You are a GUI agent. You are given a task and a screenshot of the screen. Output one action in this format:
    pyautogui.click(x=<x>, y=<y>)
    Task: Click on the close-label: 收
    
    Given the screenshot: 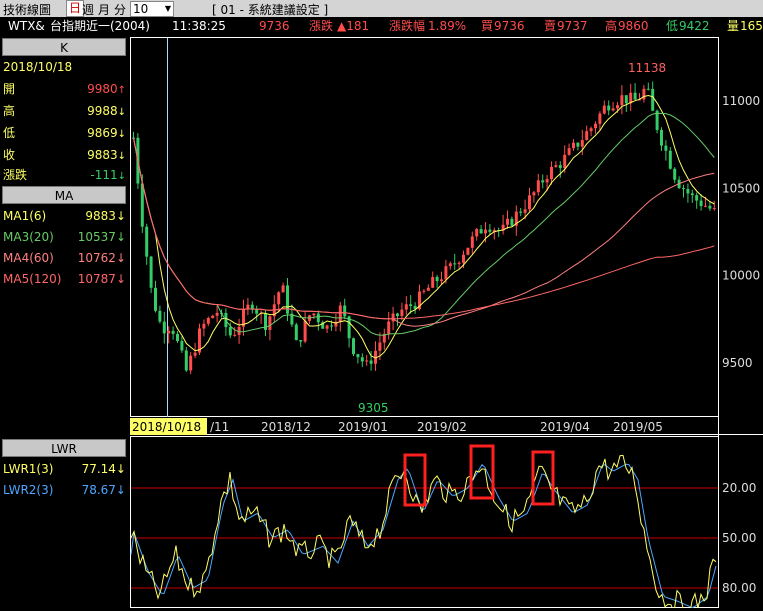 What is the action you would take?
    pyautogui.click(x=9, y=155)
    